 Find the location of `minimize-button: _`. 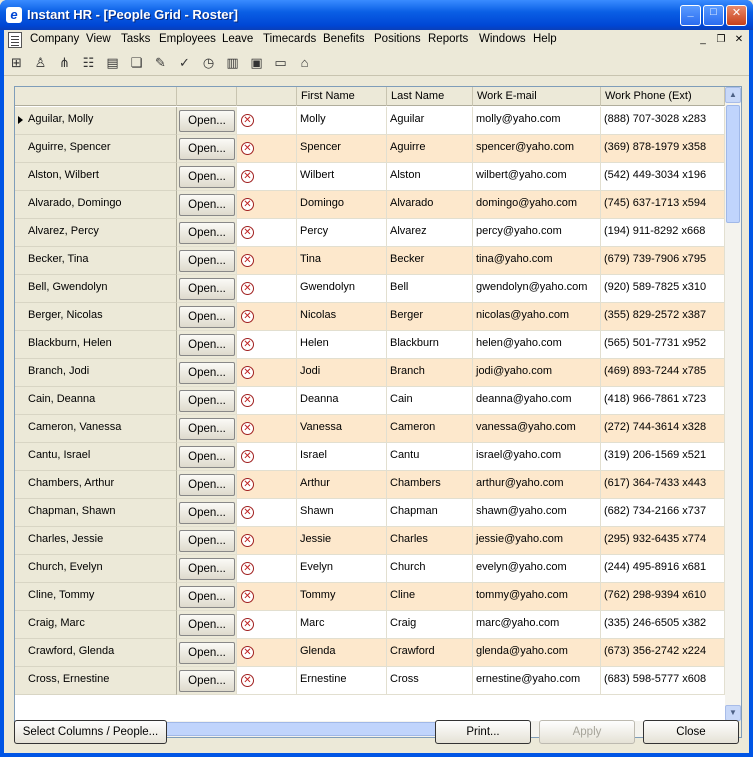

minimize-button: _ is located at coordinates (690, 15).